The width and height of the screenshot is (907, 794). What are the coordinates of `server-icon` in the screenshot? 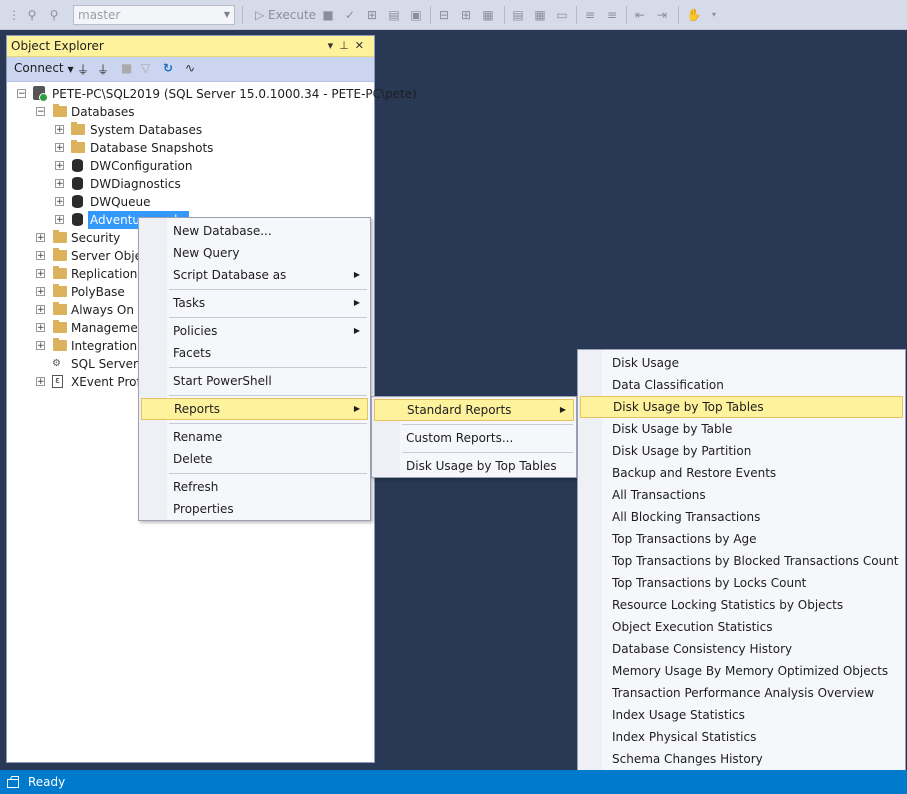 It's located at (40, 94).